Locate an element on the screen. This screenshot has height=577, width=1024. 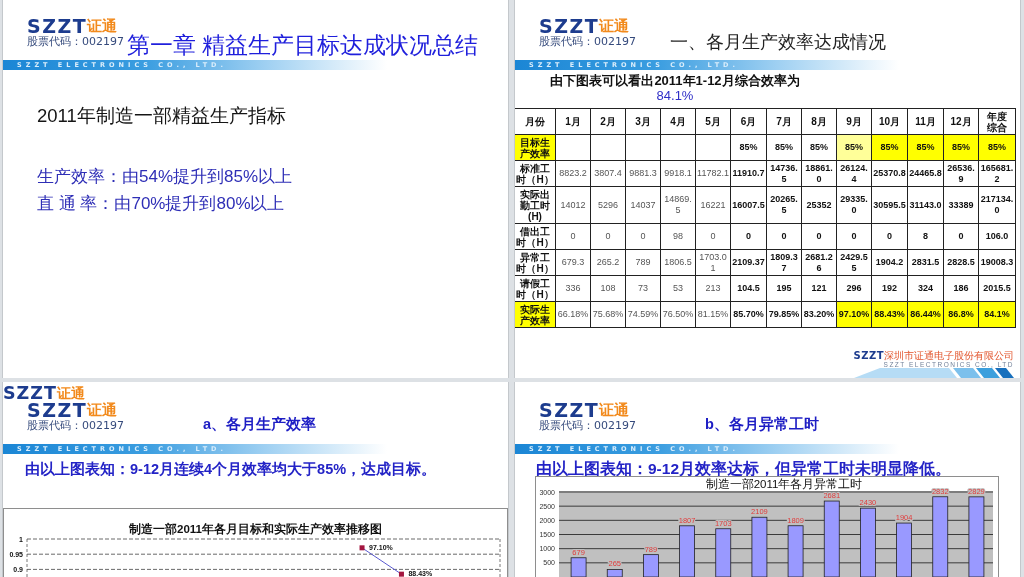
row-header: 实际出勤工时(H) is located at coordinates (535, 205).